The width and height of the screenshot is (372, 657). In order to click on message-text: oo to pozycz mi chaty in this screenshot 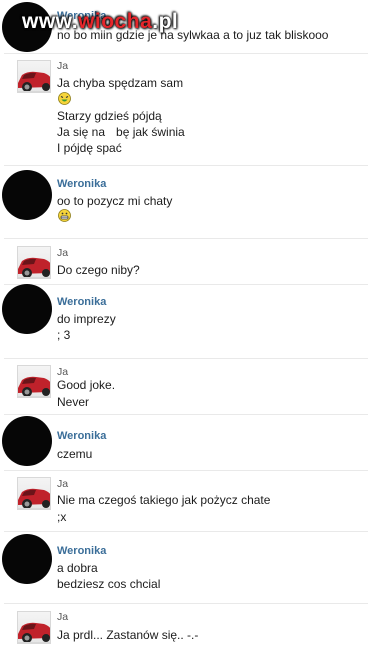, I will do `click(115, 201)`.